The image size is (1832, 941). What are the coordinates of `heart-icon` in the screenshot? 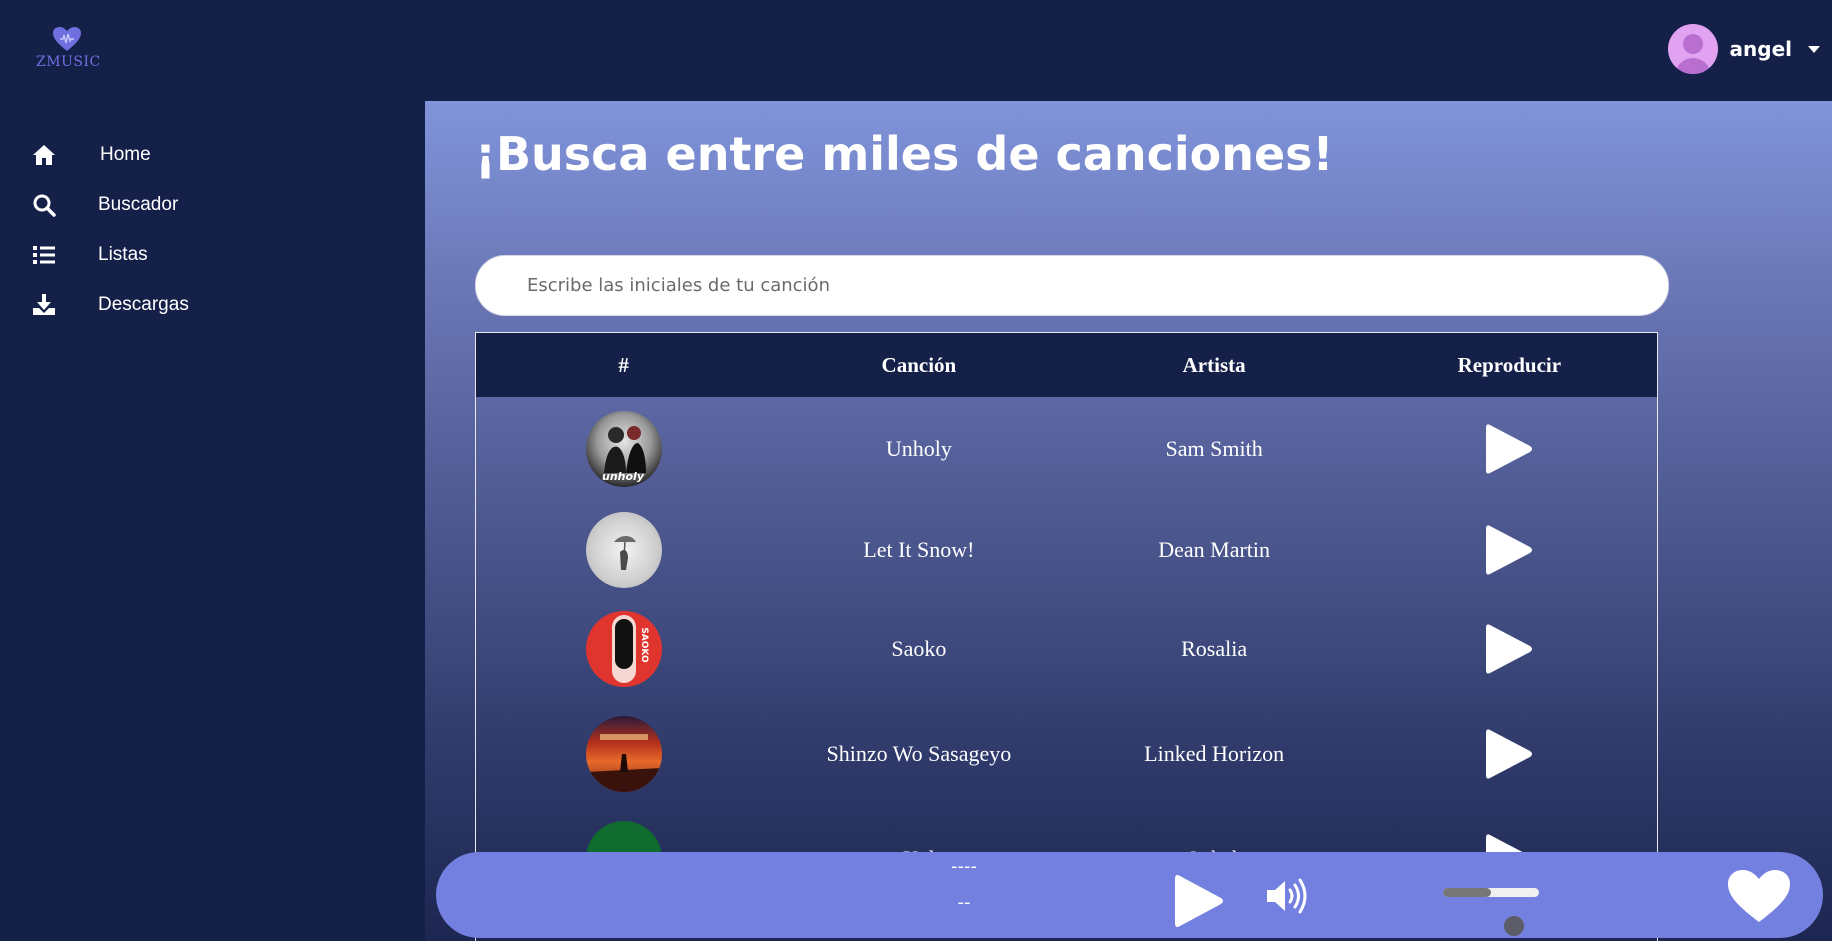 It's located at (1759, 896).